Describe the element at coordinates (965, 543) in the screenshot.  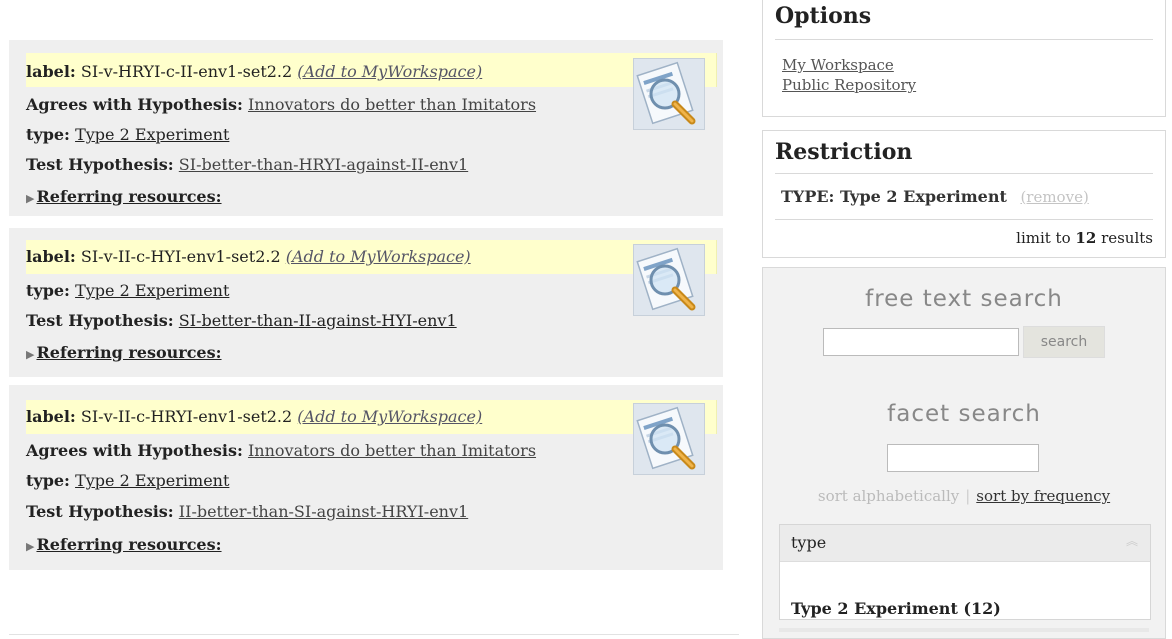
I see `facet-header: type ︽` at that location.